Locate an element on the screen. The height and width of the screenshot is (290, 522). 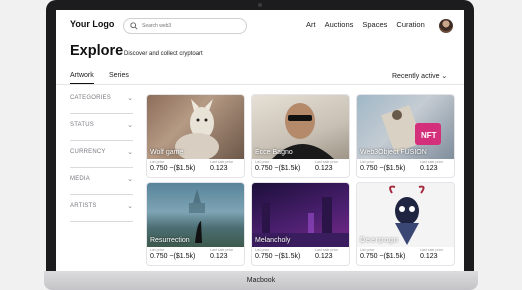
tabs-divider is located at coordinates (260, 84).